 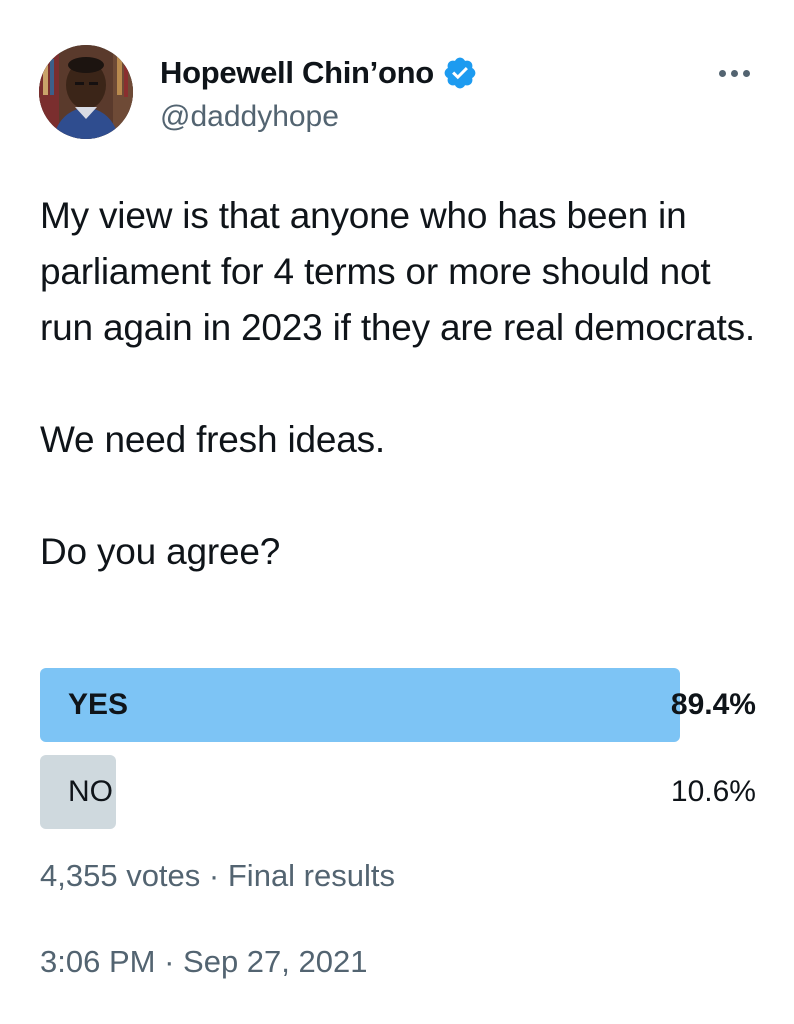 What do you see at coordinates (98, 961) in the screenshot?
I see `timestamp-time: 3:06 PM` at bounding box center [98, 961].